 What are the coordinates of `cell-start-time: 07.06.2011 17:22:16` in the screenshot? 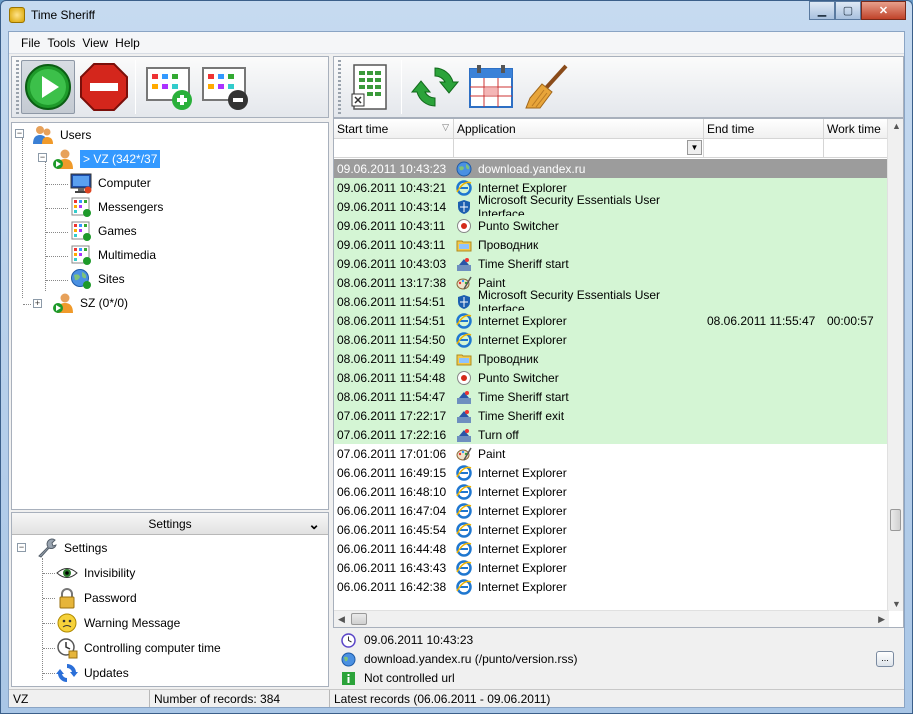 It's located at (392, 434).